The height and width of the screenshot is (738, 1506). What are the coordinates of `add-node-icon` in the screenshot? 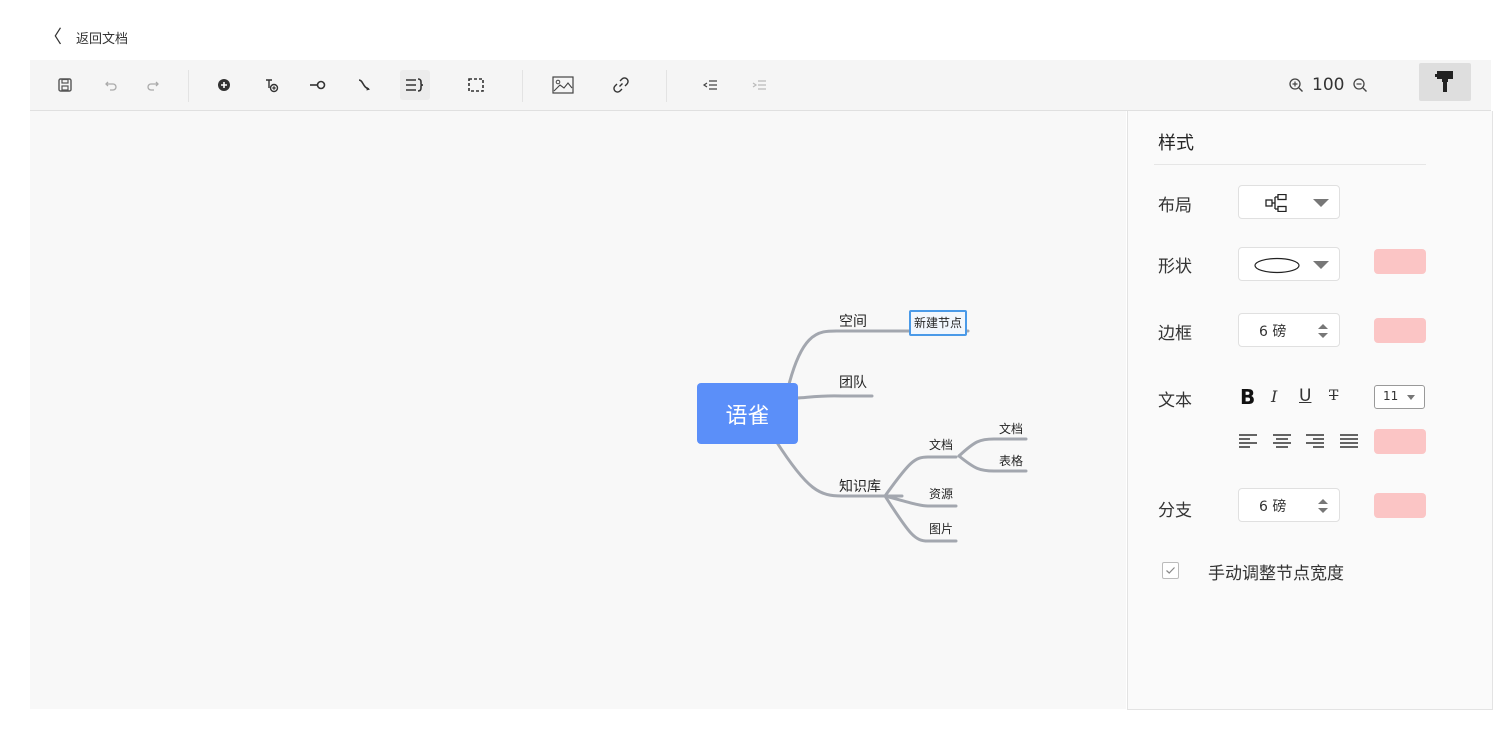 It's located at (318, 85).